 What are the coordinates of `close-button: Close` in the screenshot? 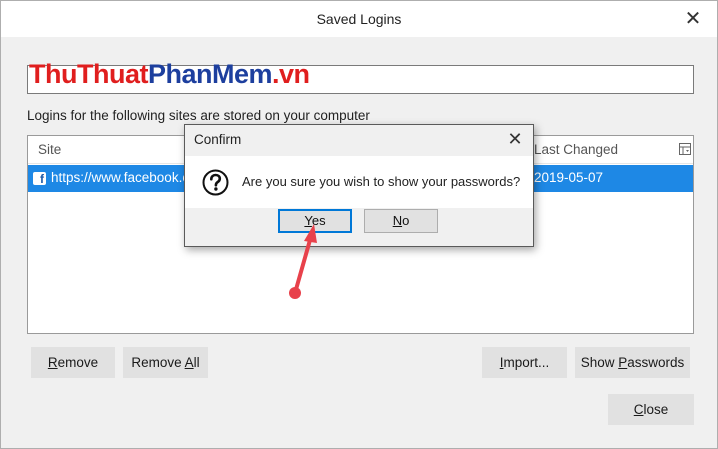 It's located at (651, 409).